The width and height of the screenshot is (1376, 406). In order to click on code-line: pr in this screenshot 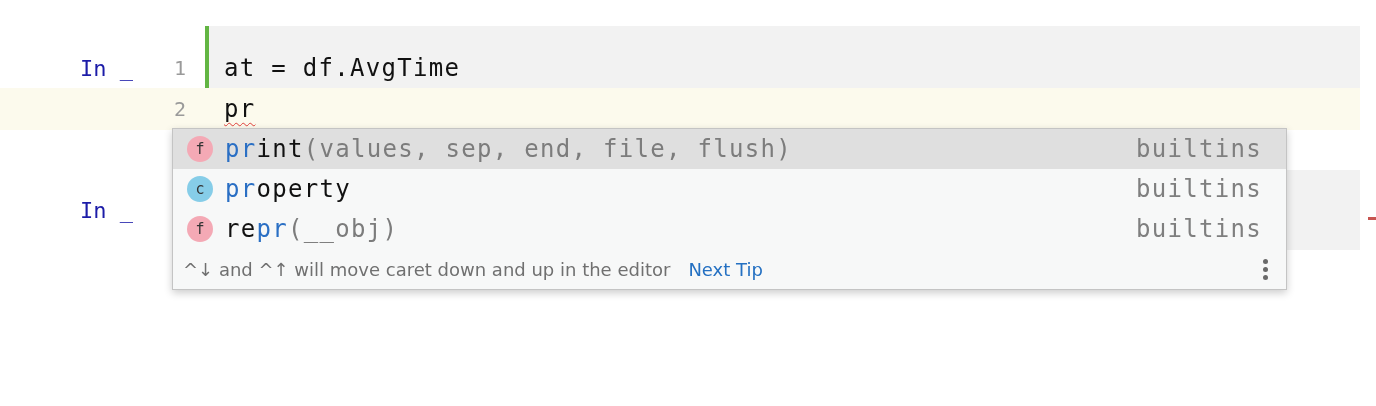, I will do `click(240, 109)`.